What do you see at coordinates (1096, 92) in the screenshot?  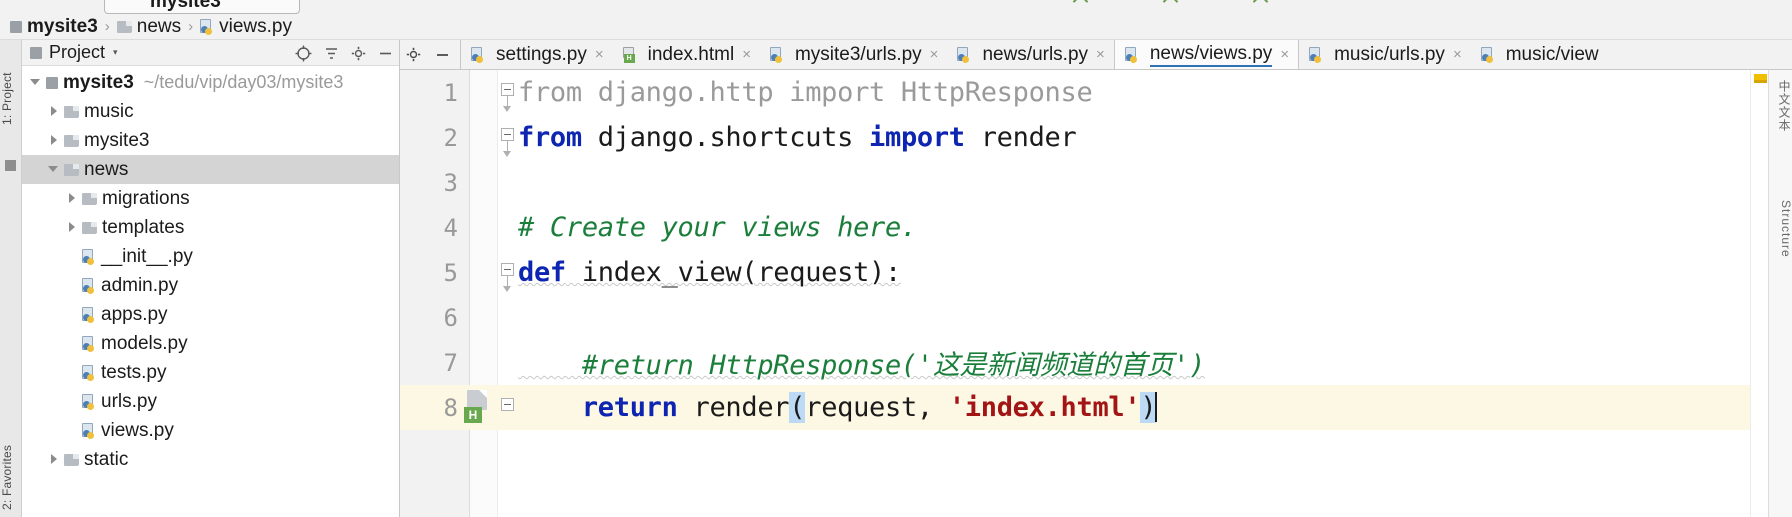 I see `code-line: 1 from django.http import HttpResponse` at bounding box center [1096, 92].